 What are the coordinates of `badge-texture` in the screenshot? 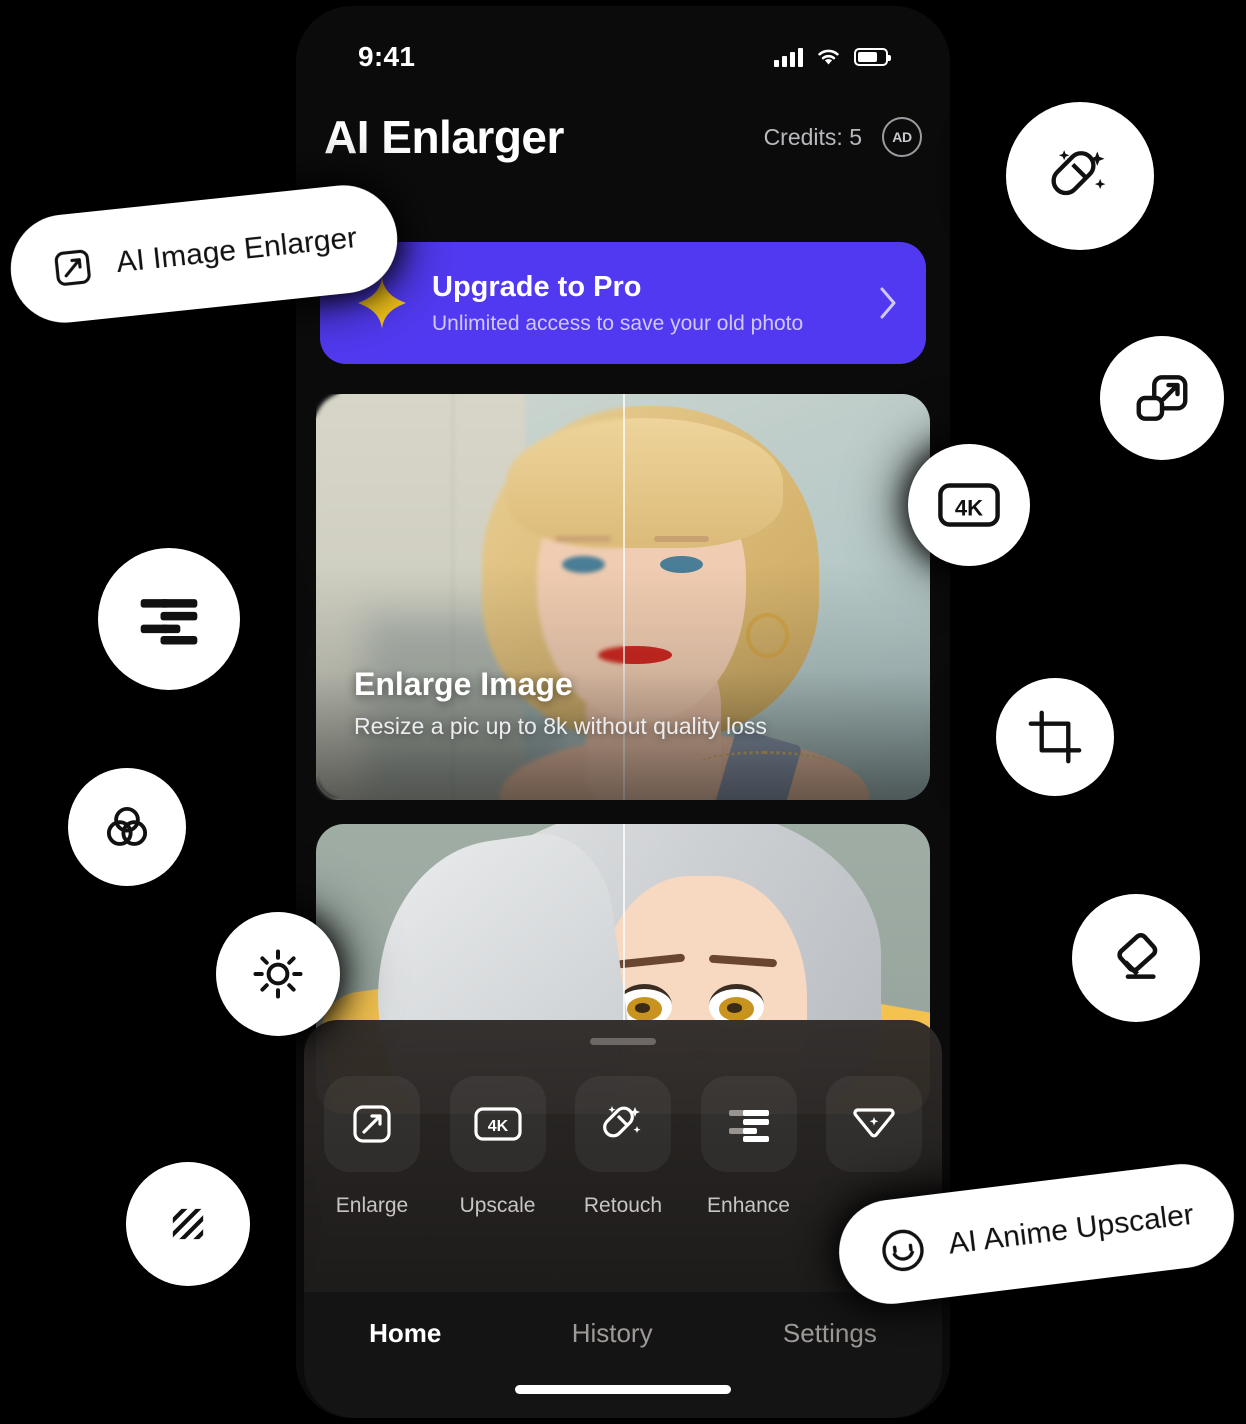 It's located at (188, 1224).